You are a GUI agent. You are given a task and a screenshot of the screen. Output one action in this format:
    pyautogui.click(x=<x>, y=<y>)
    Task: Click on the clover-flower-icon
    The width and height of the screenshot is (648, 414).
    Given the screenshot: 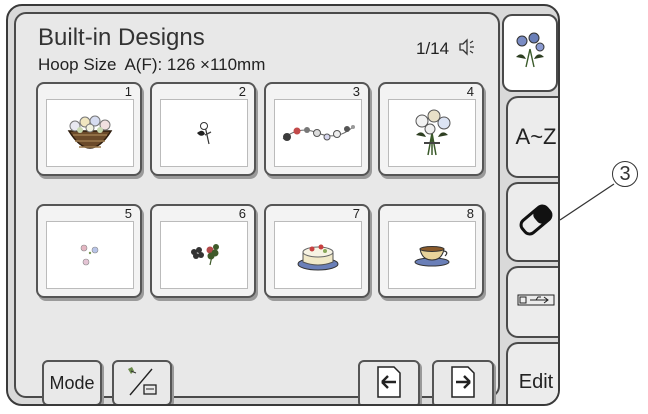 What is the action you would take?
    pyautogui.click(x=204, y=255)
    